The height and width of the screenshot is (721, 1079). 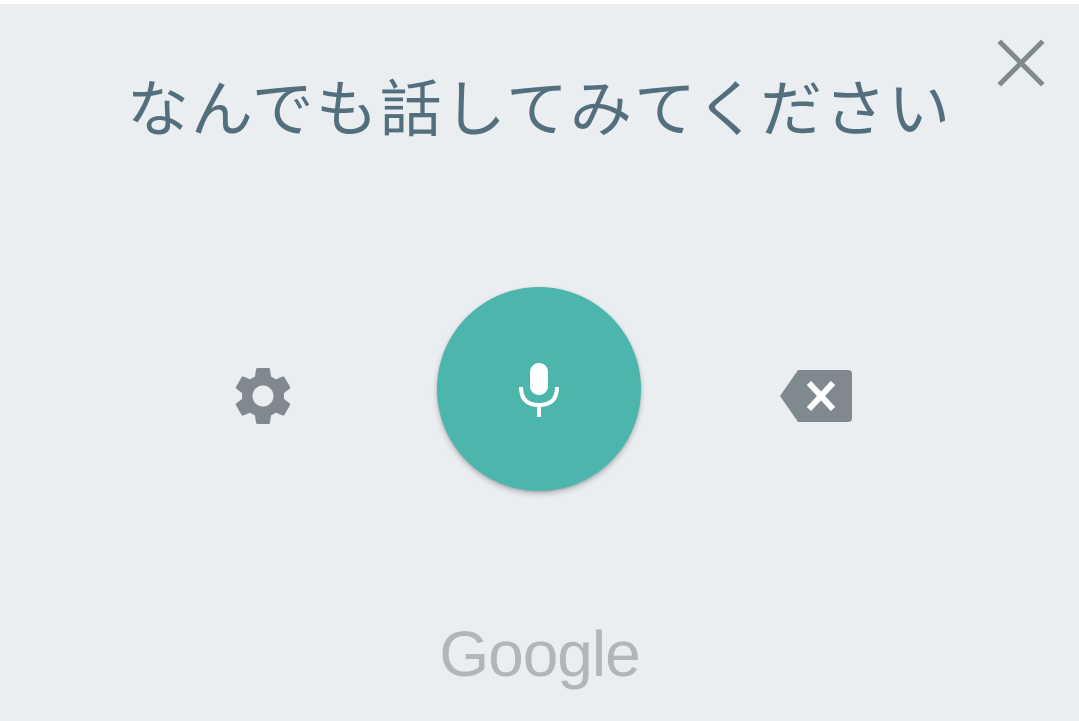 I want to click on gear-icon, so click(x=263, y=396).